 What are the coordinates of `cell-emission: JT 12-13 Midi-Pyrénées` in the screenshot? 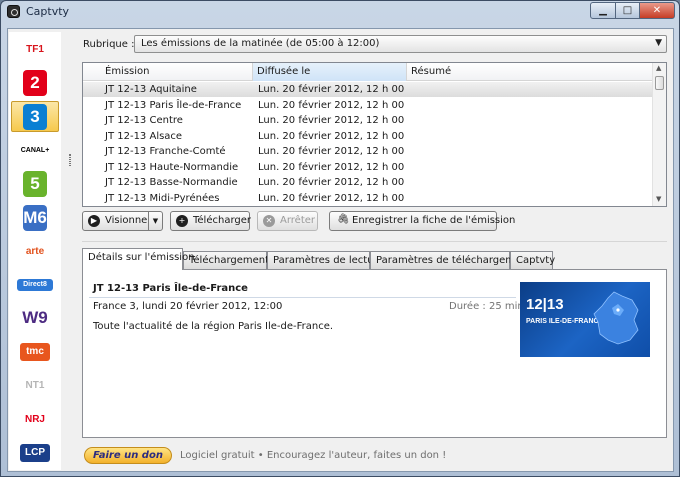 It's located at (162, 198).